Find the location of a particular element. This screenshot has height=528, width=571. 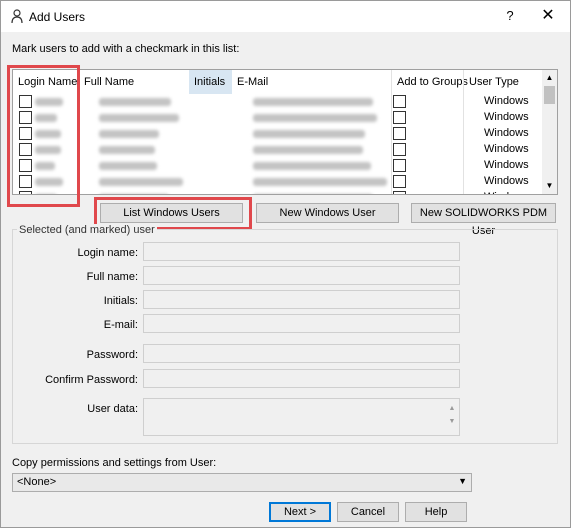

confirm-password-label: Confirm Password: is located at coordinates (91, 380).